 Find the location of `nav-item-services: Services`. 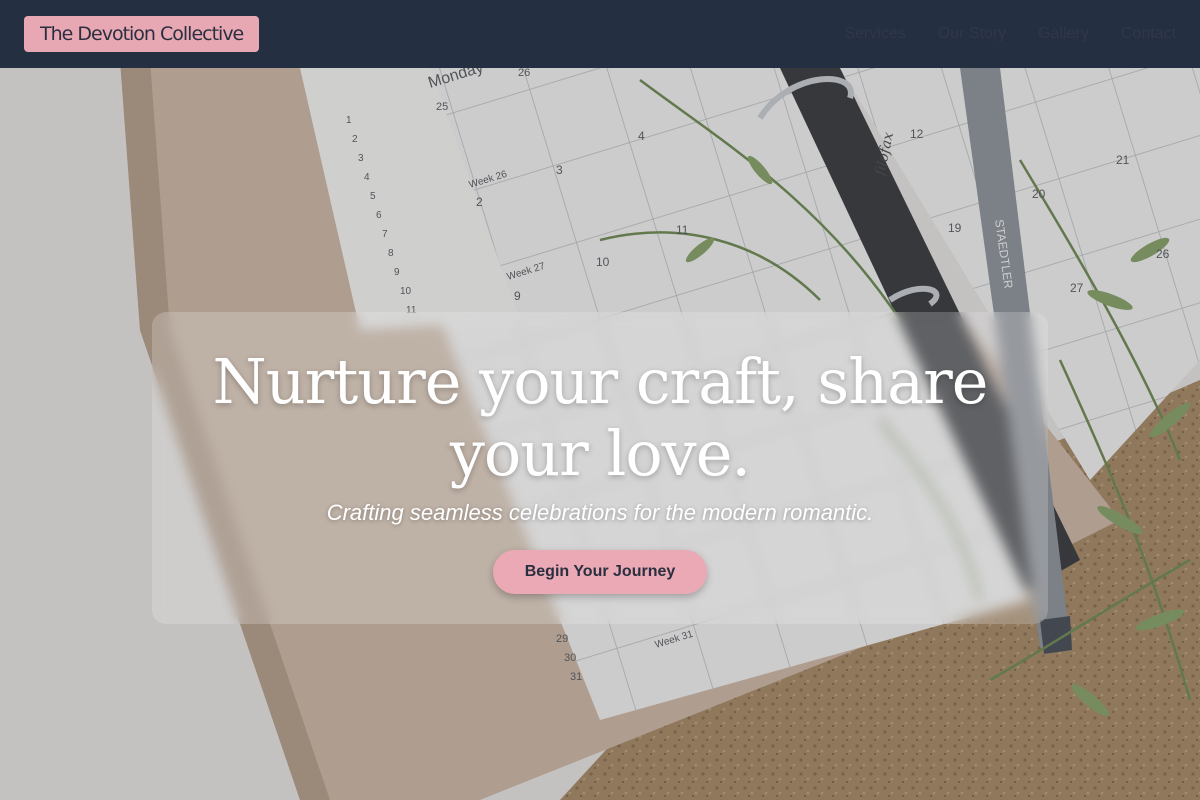

nav-item-services: Services is located at coordinates (874, 34).